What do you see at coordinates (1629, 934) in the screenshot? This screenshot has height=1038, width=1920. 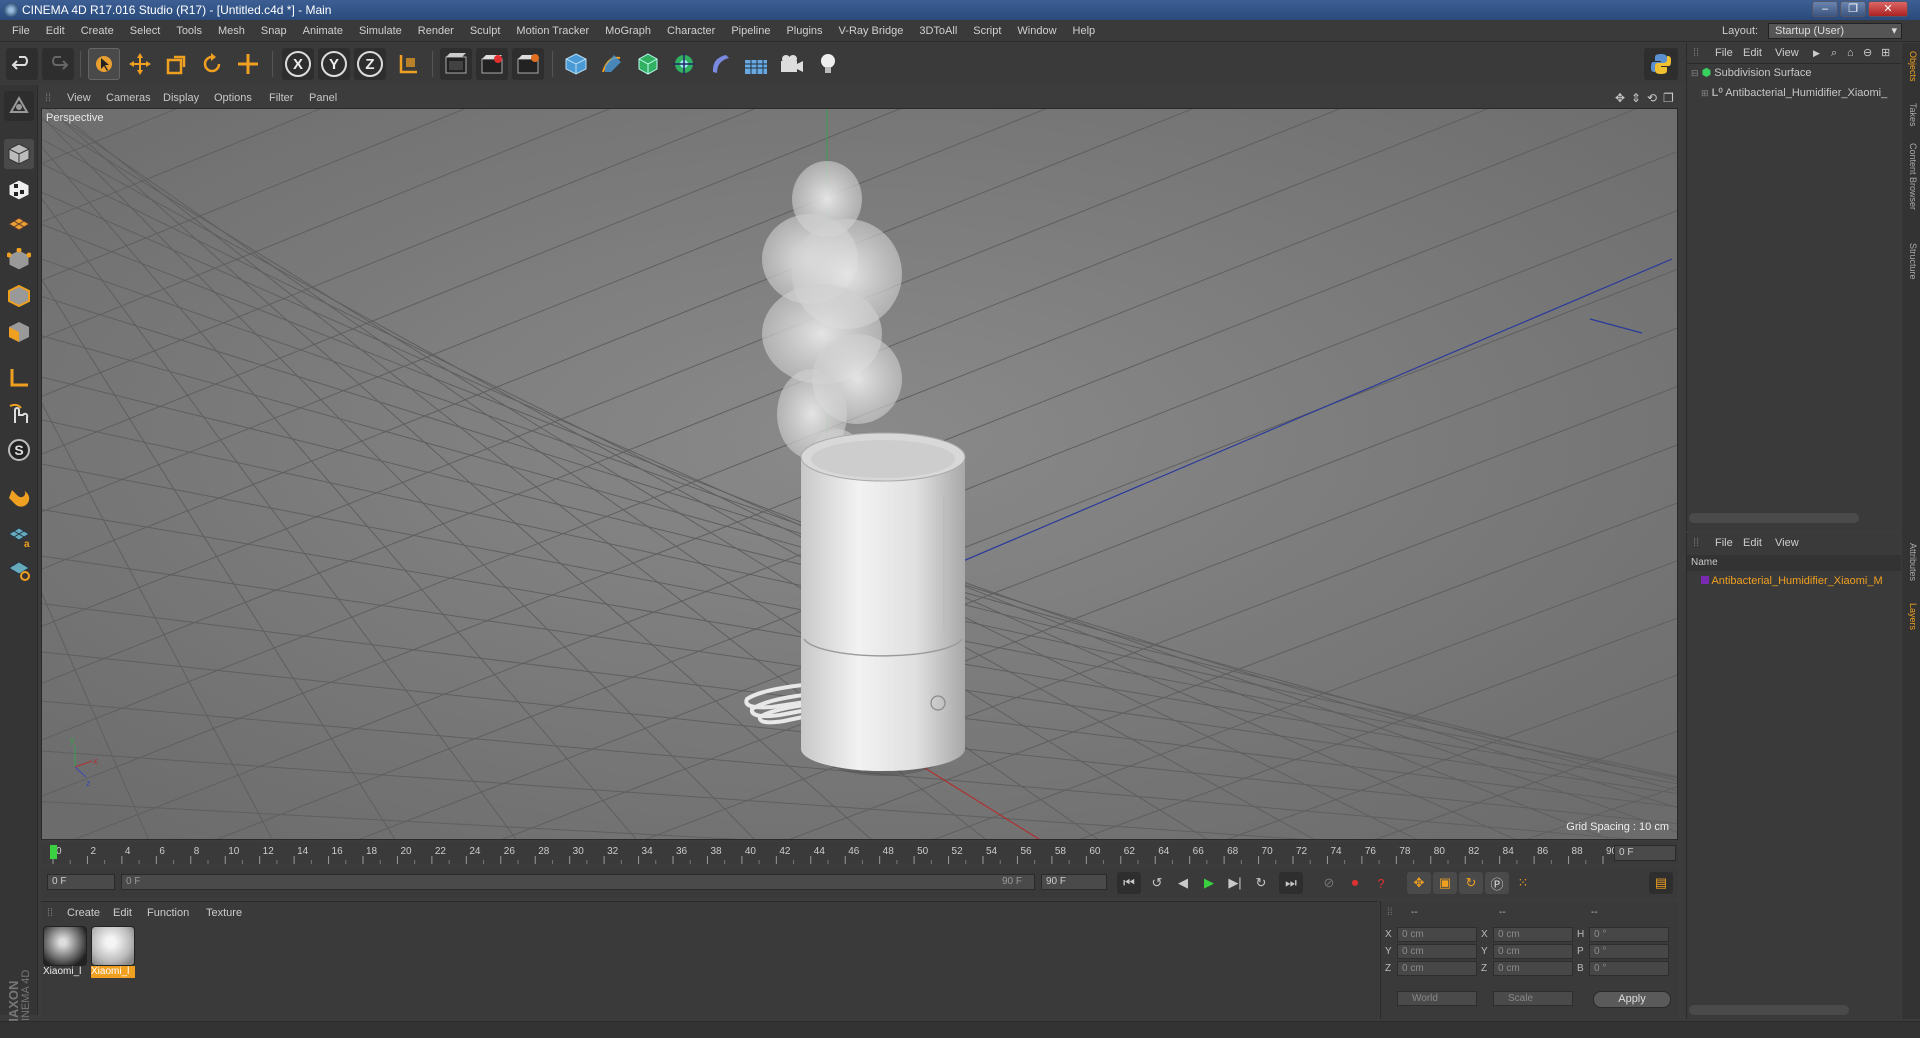 I see `rotation-value-field: 0 °` at bounding box center [1629, 934].